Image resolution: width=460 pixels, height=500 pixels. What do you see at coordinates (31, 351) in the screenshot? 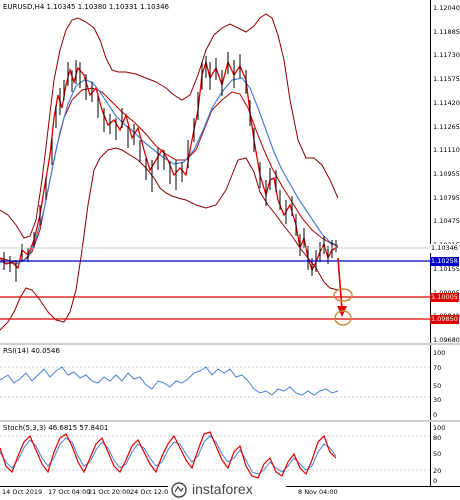
I see `rsi-header: RSI(14) 40.0546` at bounding box center [31, 351].